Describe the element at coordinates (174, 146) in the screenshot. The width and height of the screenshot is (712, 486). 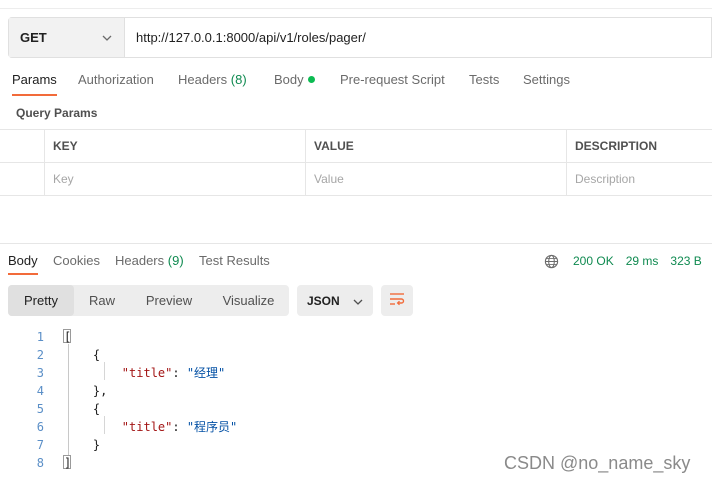
I see `column-header-key: KEY` at that location.